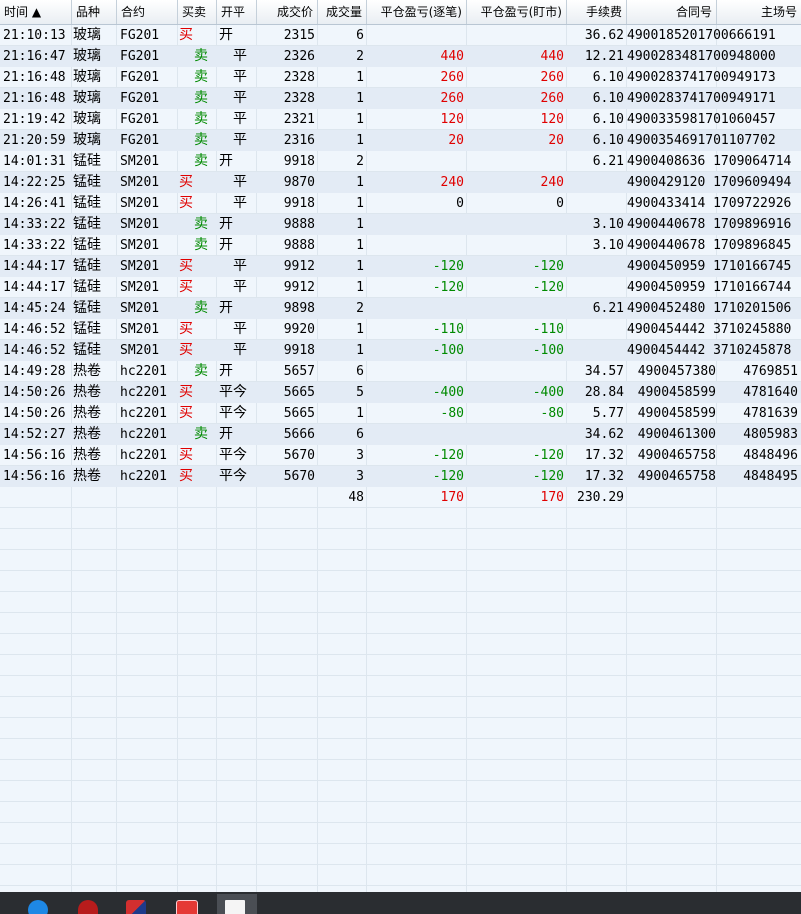  I want to click on cell-time: 21:20:59, so click(34, 140).